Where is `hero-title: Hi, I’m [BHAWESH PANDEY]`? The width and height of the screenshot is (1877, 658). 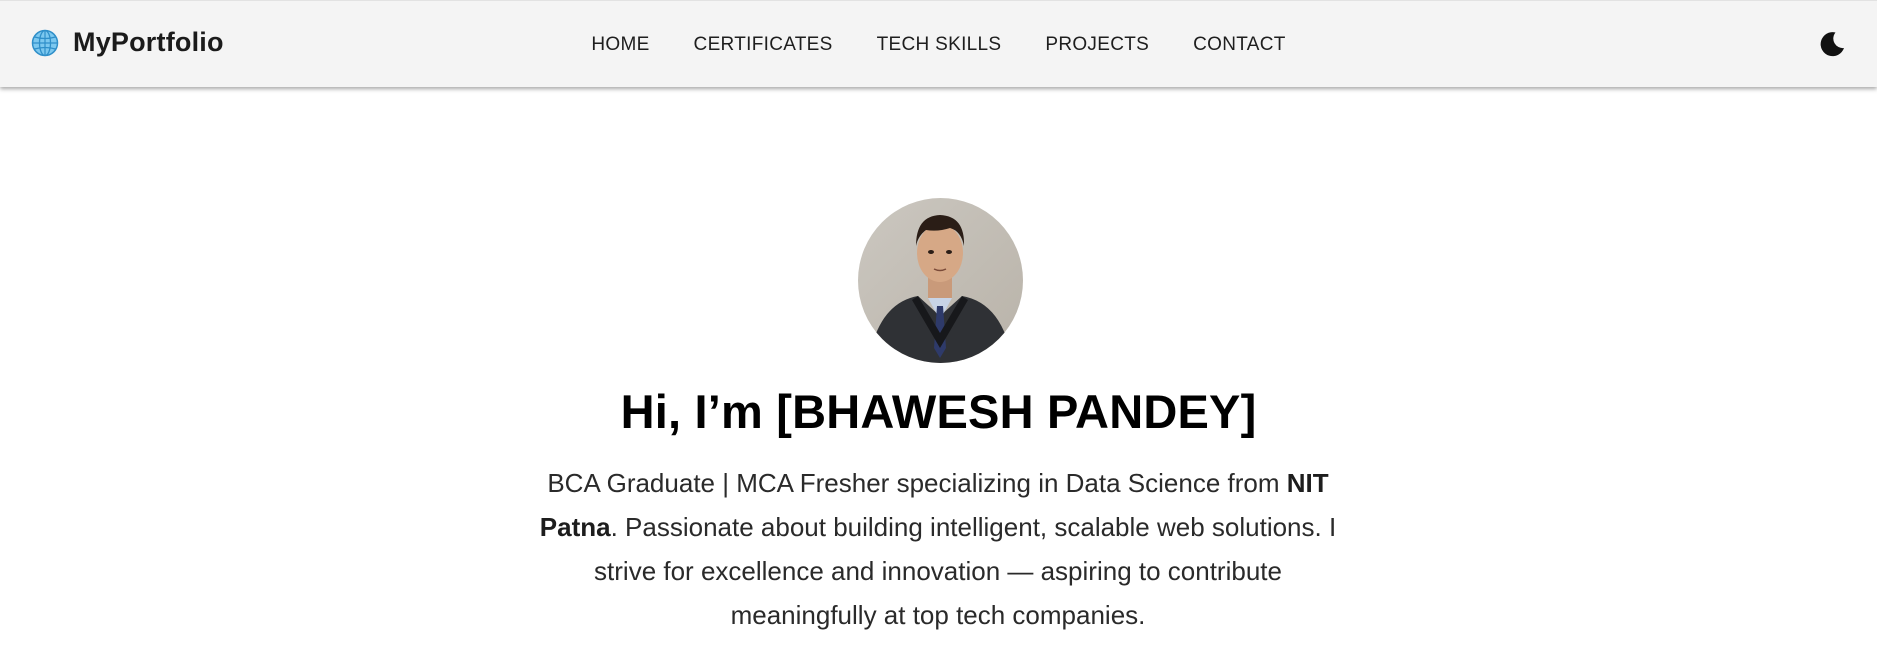 hero-title: Hi, I’m [BHAWESH PANDEY] is located at coordinates (938, 411).